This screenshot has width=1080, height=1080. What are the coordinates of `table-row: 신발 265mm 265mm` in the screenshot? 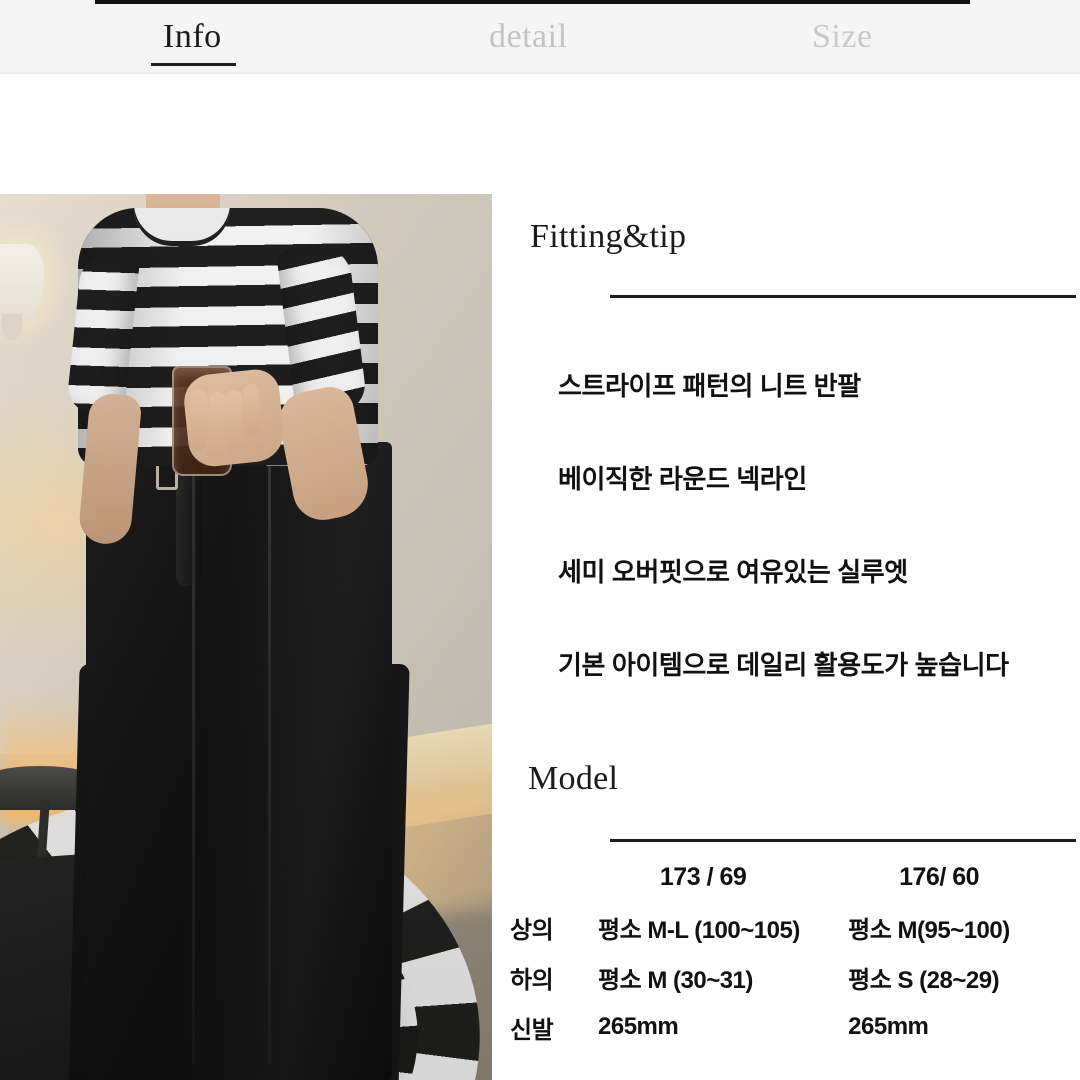 It's located at (790, 1027).